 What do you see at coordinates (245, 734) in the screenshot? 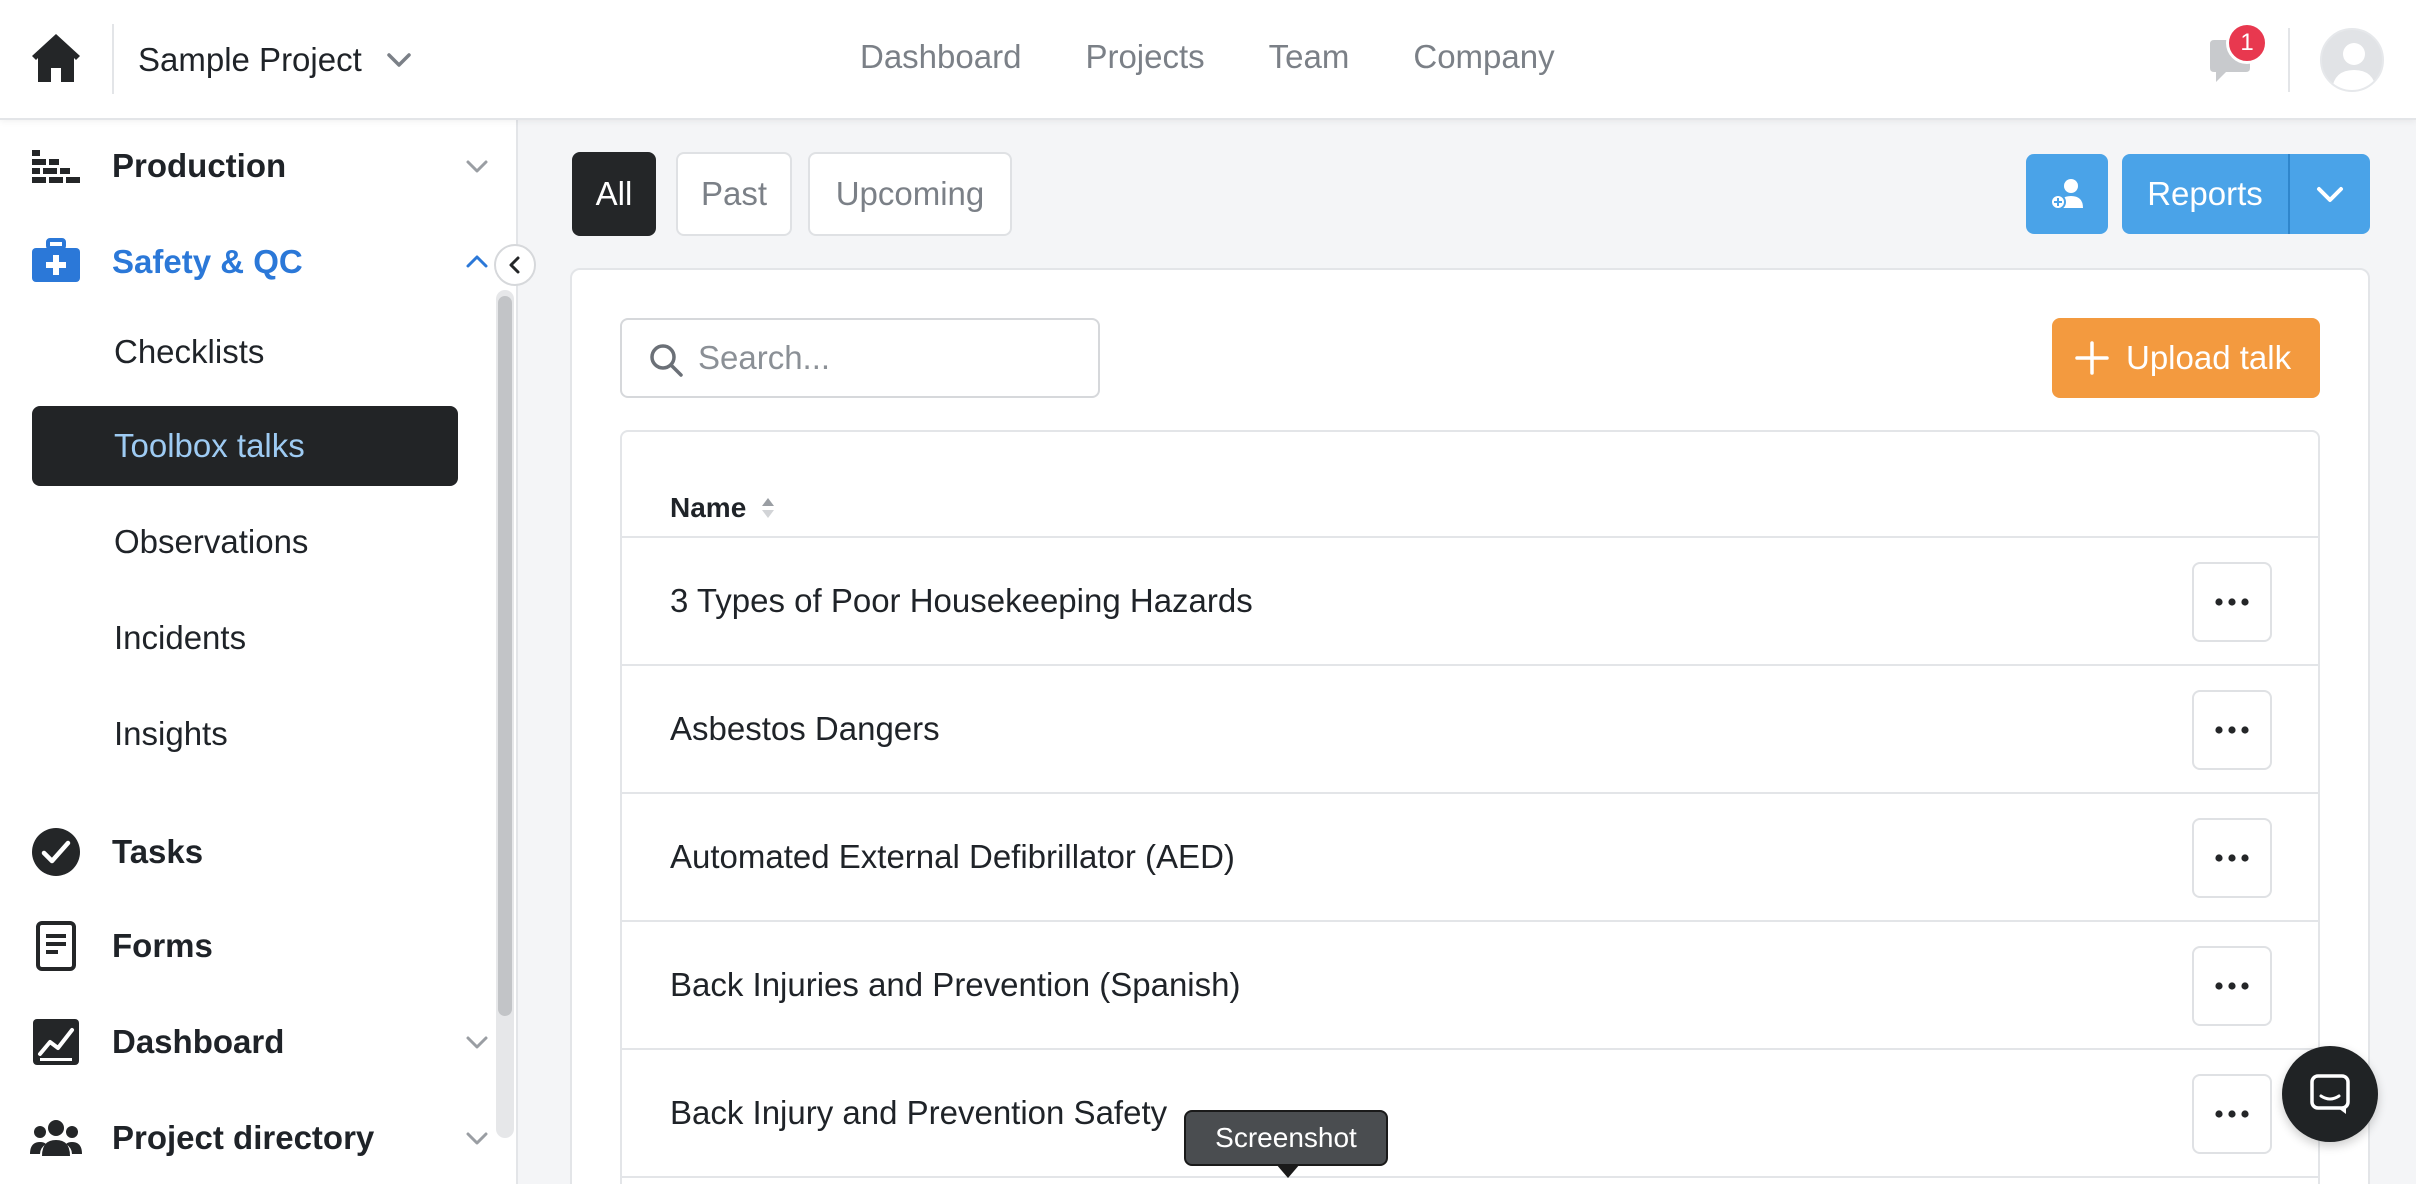
I see `sidebar-subitem-insights: Insights` at bounding box center [245, 734].